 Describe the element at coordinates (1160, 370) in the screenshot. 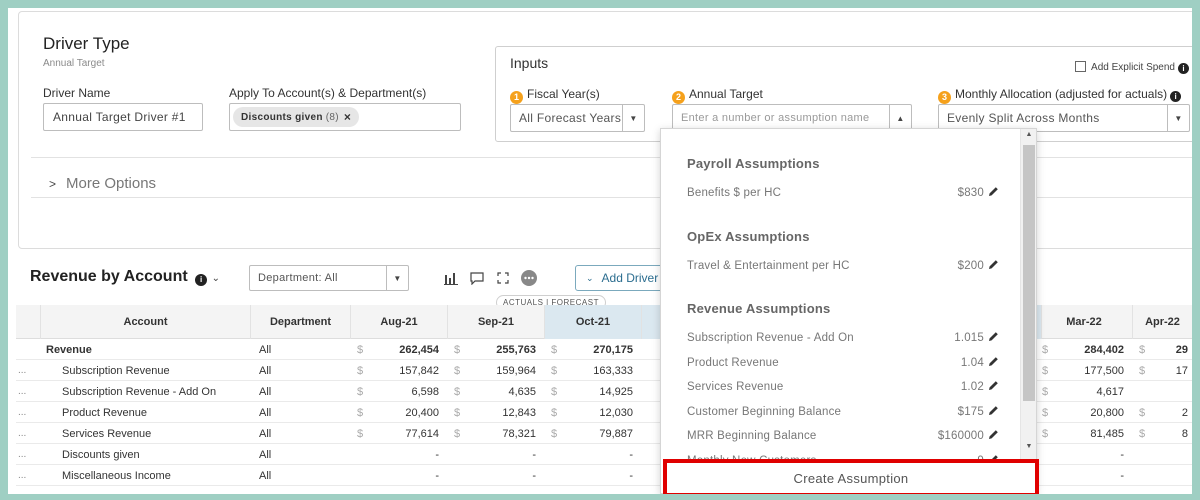

I see `value-cell-apr: 17` at that location.